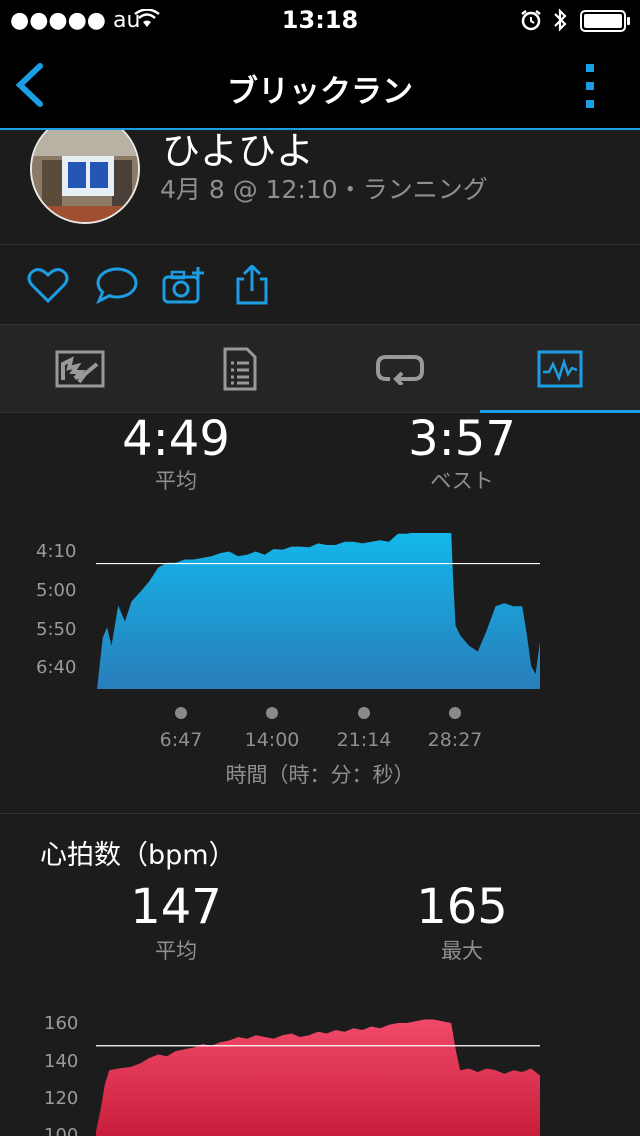  Describe the element at coordinates (272, 740) in the screenshot. I see `pace-x-tick-1: 14:00` at that location.